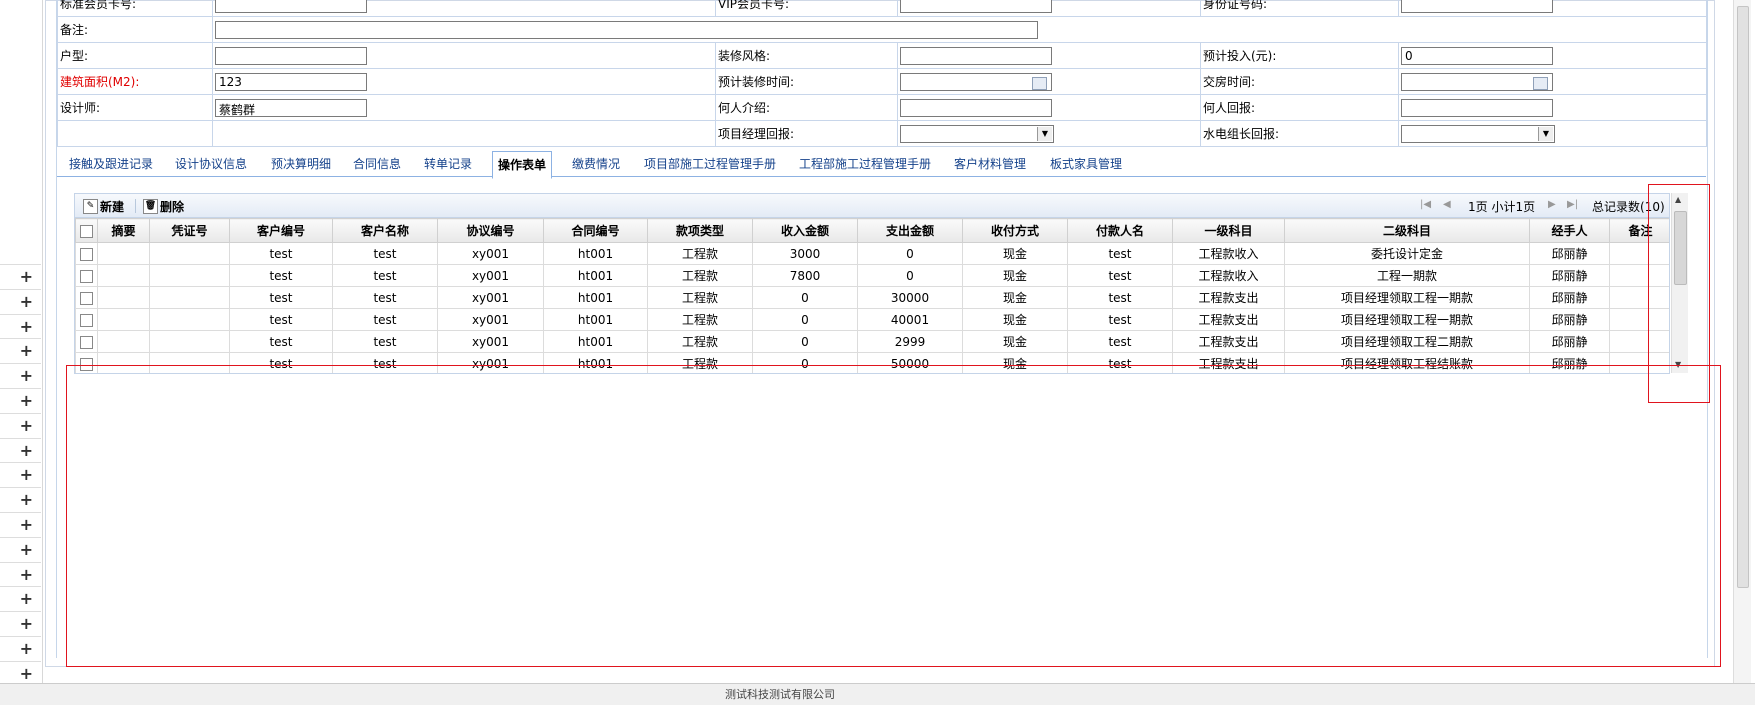 The width and height of the screenshot is (1755, 705). Describe the element at coordinates (291, 81) in the screenshot. I see `area-input: 123` at that location.